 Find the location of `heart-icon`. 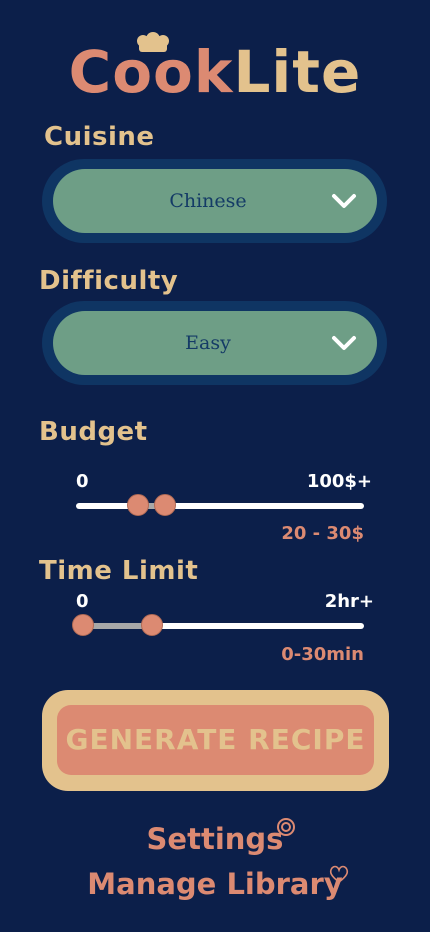

heart-icon is located at coordinates (339, 874).